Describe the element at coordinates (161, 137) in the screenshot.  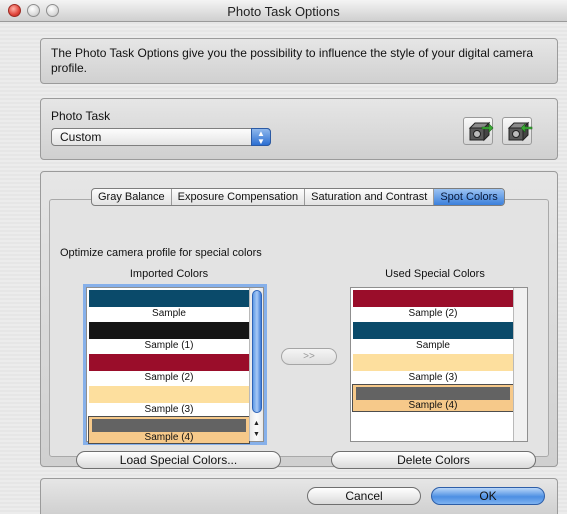
I see `photo-task-popup: Custom ▲ ▼` at that location.